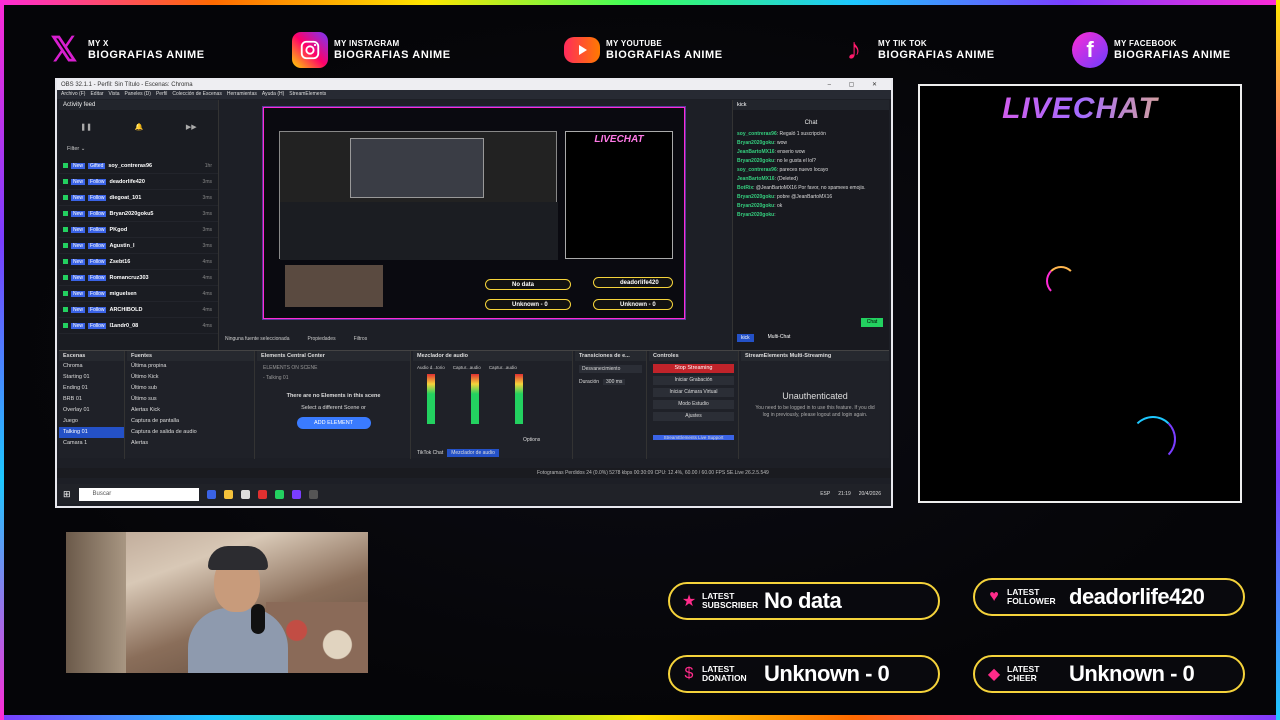 The height and width of the screenshot is (720, 1280). I want to click on mixer-options: Options, so click(531, 440).